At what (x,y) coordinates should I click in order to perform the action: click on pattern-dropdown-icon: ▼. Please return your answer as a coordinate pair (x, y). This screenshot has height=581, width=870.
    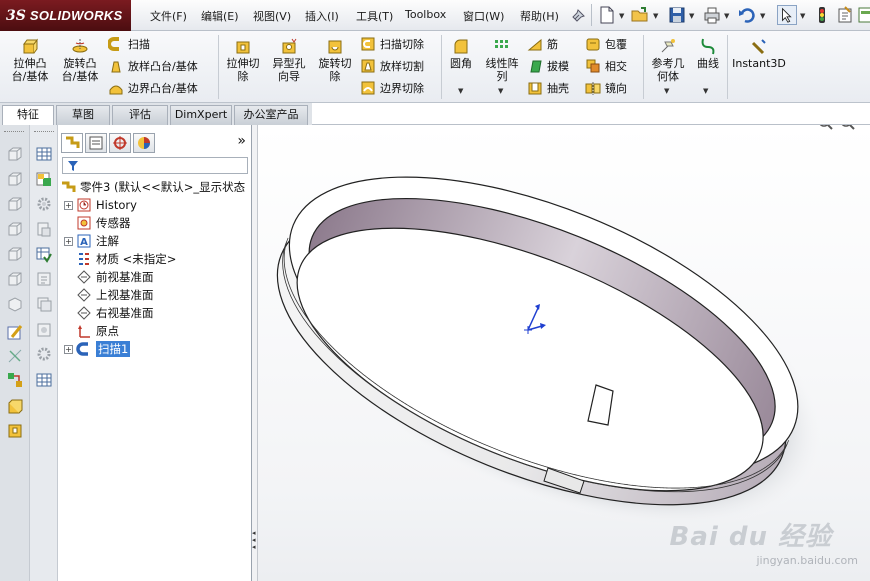
    Looking at the image, I should click on (500, 91).